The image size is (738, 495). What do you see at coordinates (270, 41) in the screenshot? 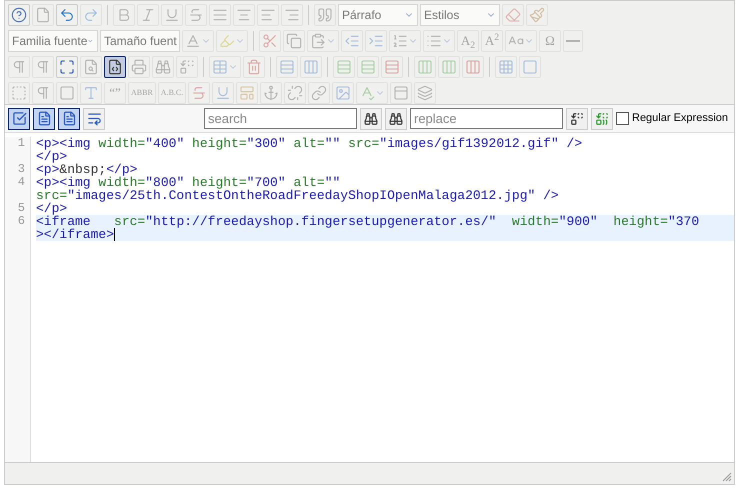
I see `scissors-icon` at bounding box center [270, 41].